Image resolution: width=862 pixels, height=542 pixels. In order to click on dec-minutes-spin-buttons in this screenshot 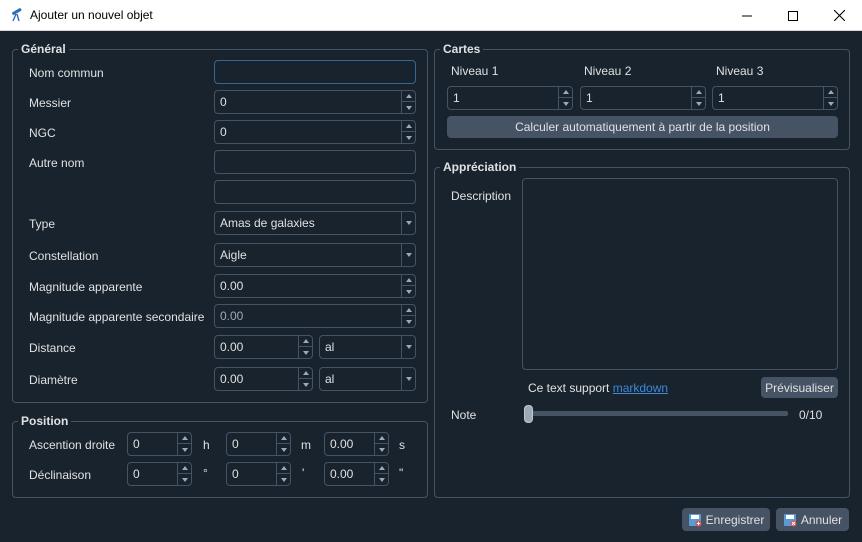, I will do `click(283, 474)`.